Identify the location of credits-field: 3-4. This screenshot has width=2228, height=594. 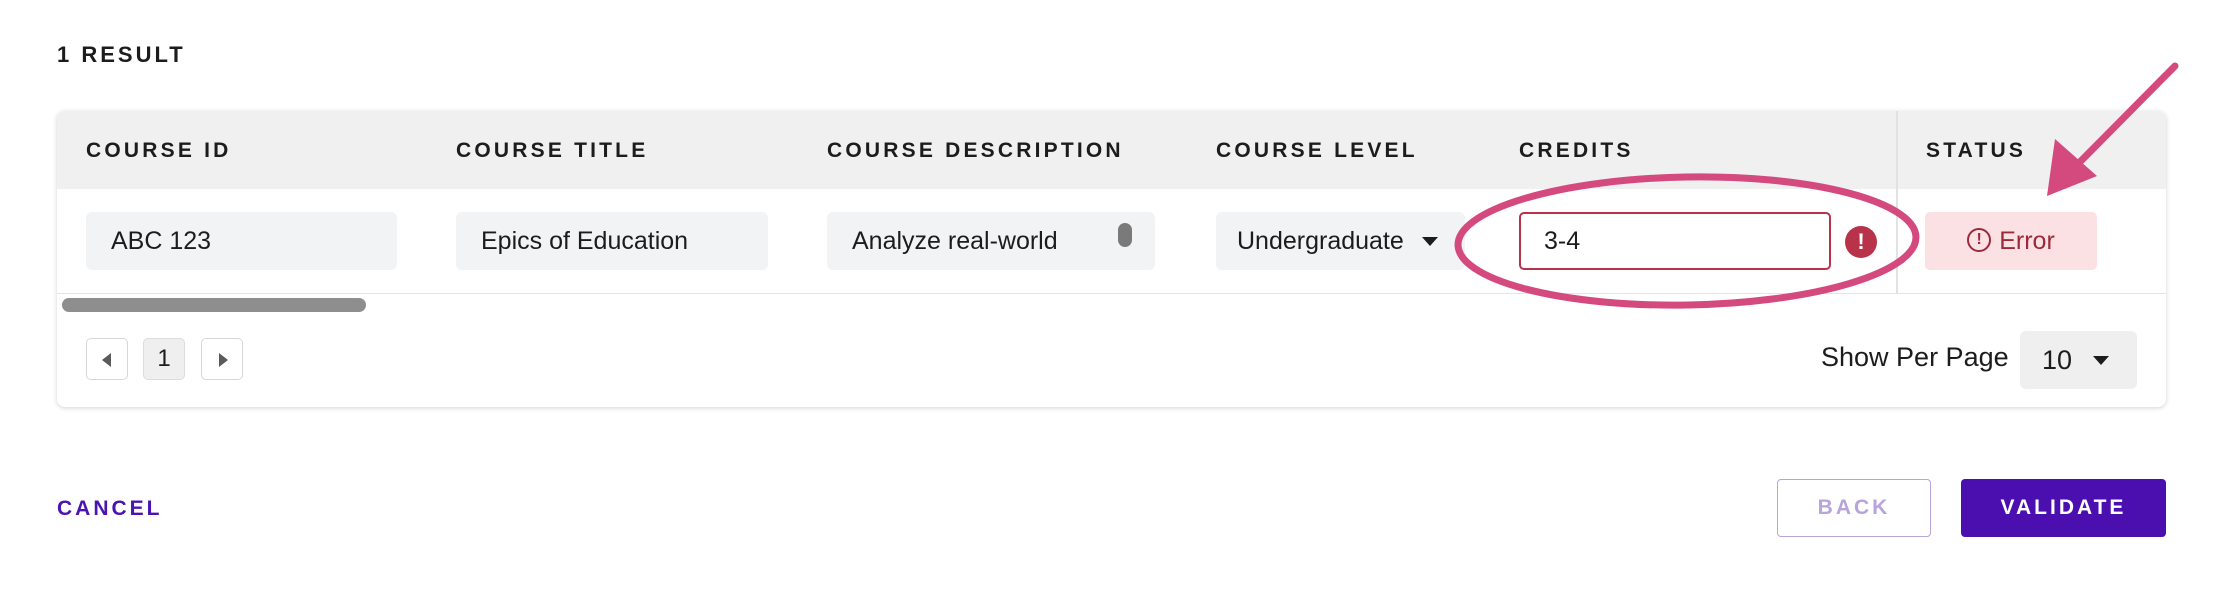
(1675, 241).